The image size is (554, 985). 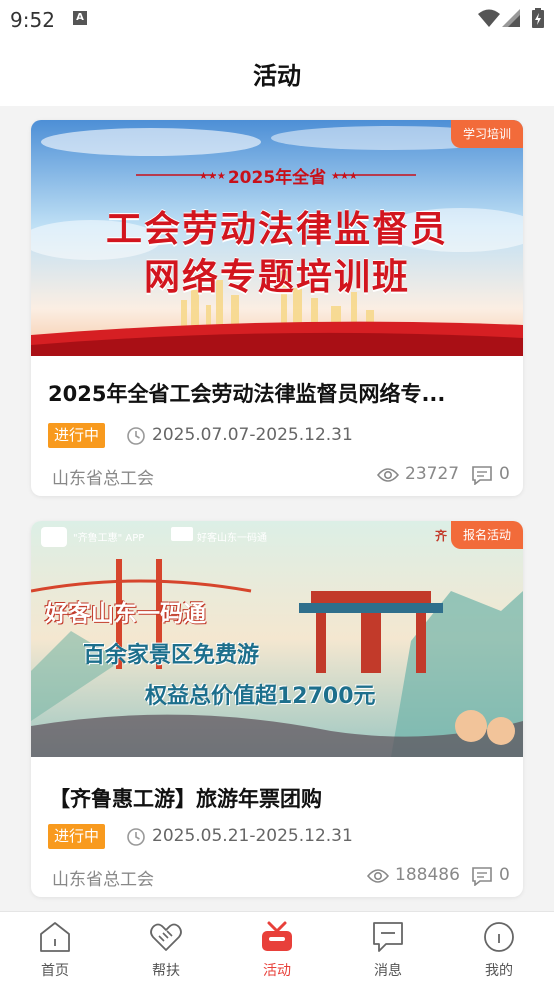 I want to click on nav-item-activities: 活动, so click(x=277, y=948).